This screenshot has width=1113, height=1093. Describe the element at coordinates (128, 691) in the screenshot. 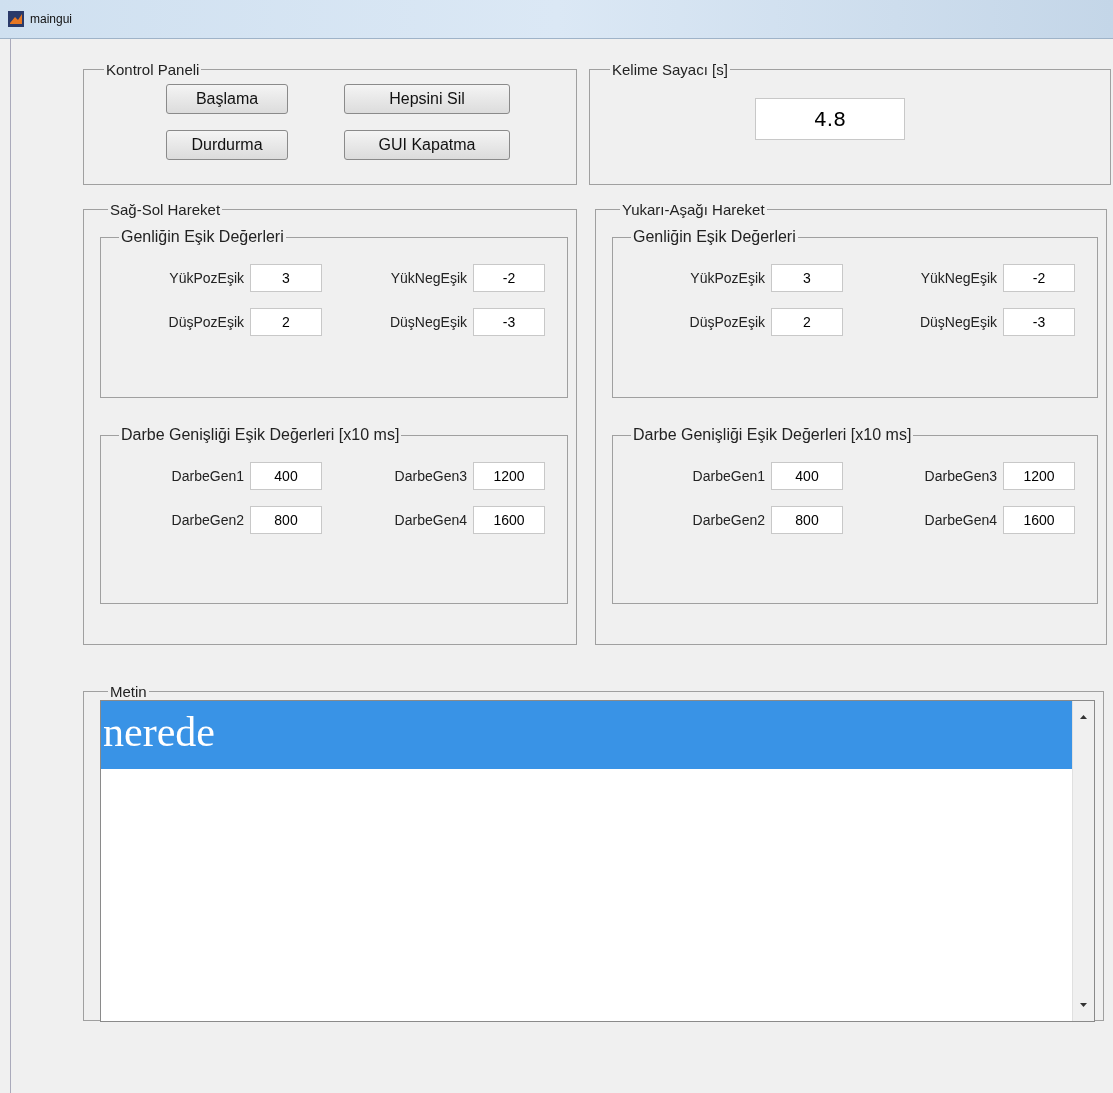

I see `panel-title: Metin` at that location.